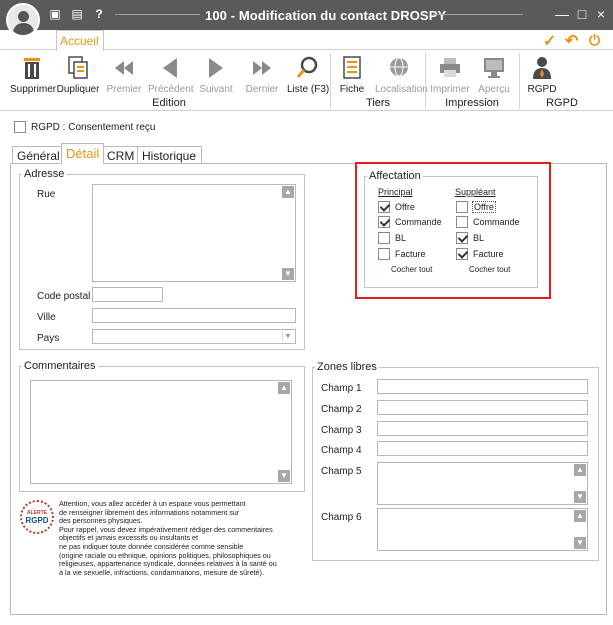 The image size is (613, 625). What do you see at coordinates (341, 517) in the screenshot?
I see `champ-6-label: Champ 6` at bounding box center [341, 517].